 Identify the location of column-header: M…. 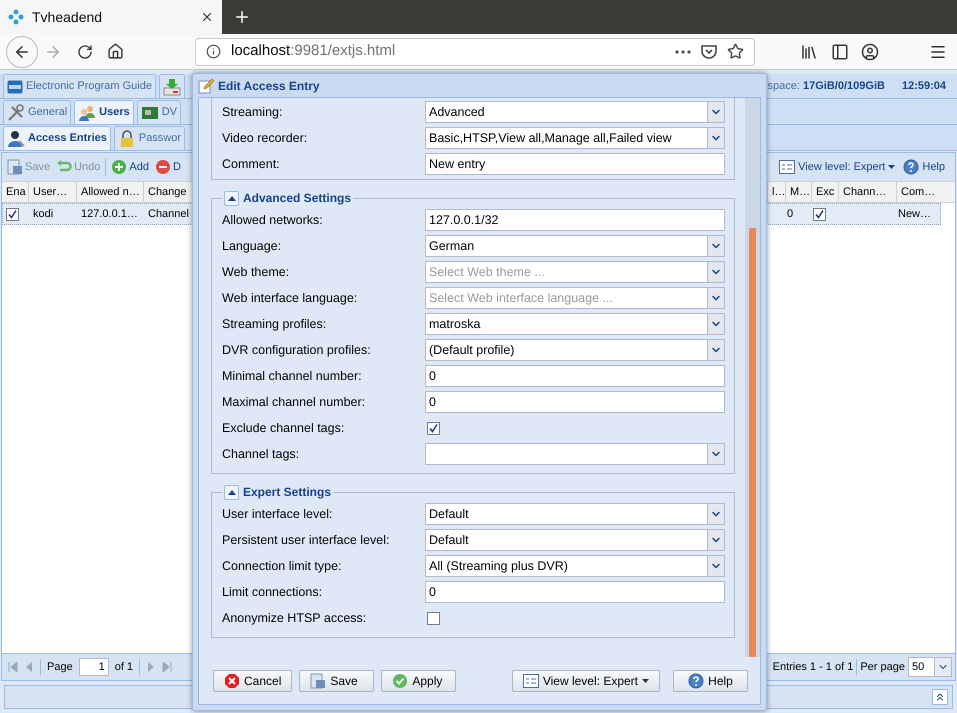
(800, 192).